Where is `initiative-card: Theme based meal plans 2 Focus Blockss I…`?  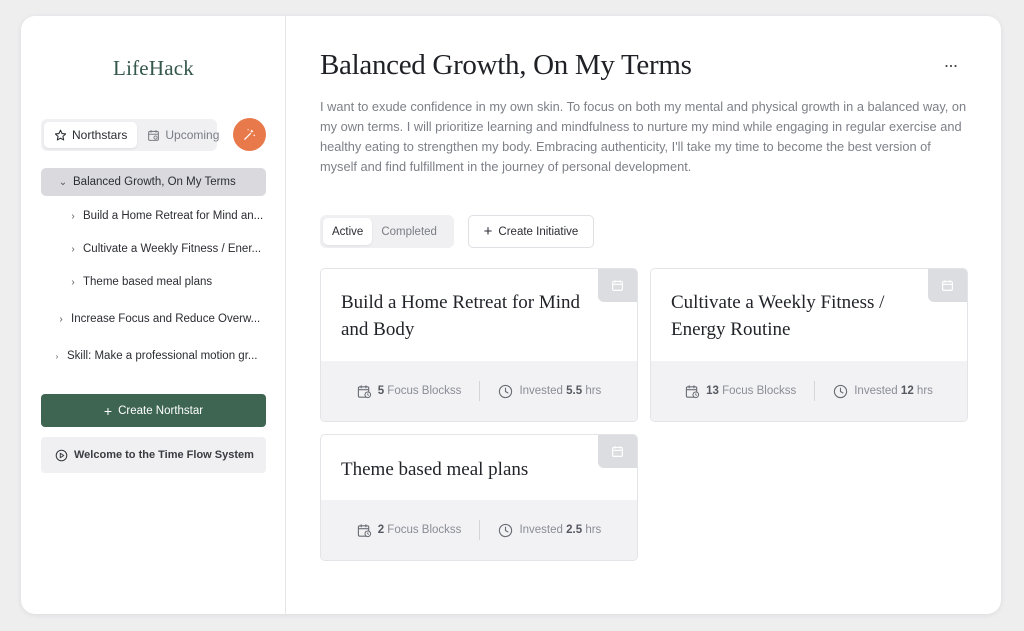 initiative-card: Theme based meal plans 2 Focus Blockss I… is located at coordinates (479, 497).